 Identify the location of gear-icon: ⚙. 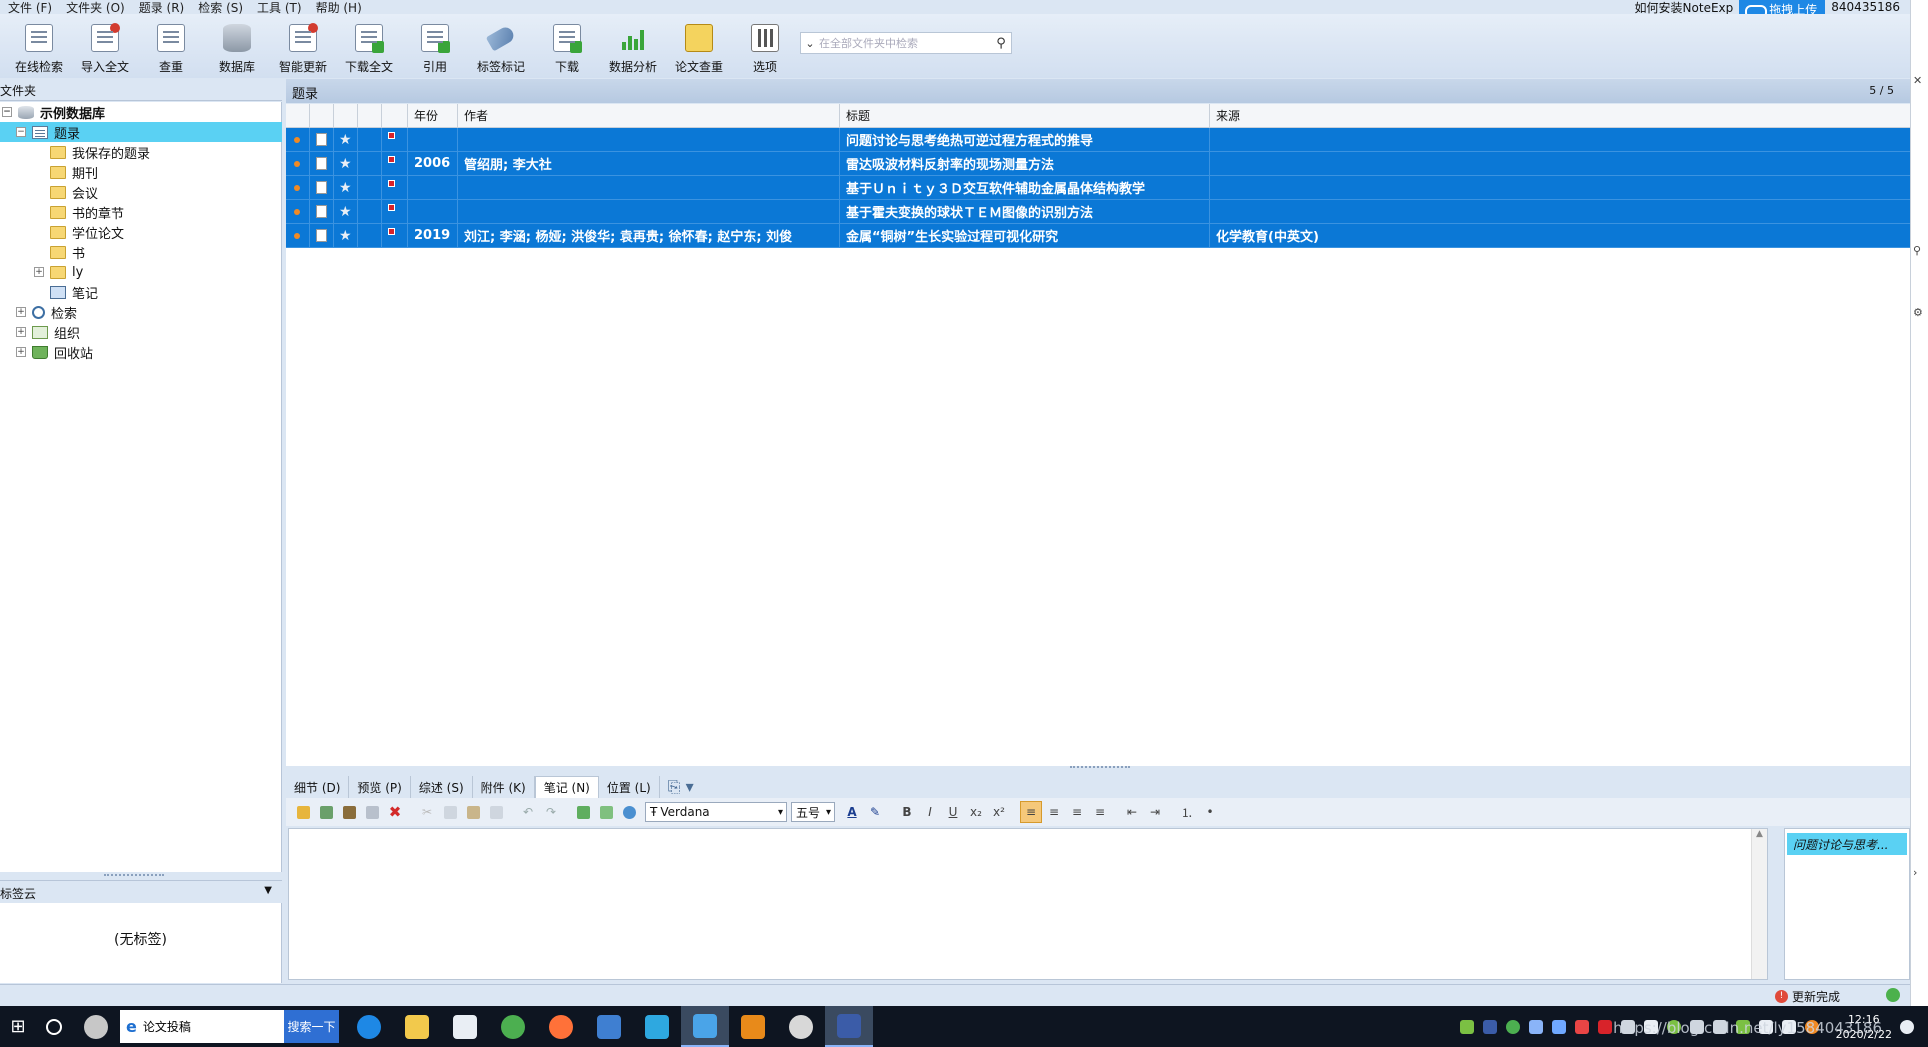
(1918, 312).